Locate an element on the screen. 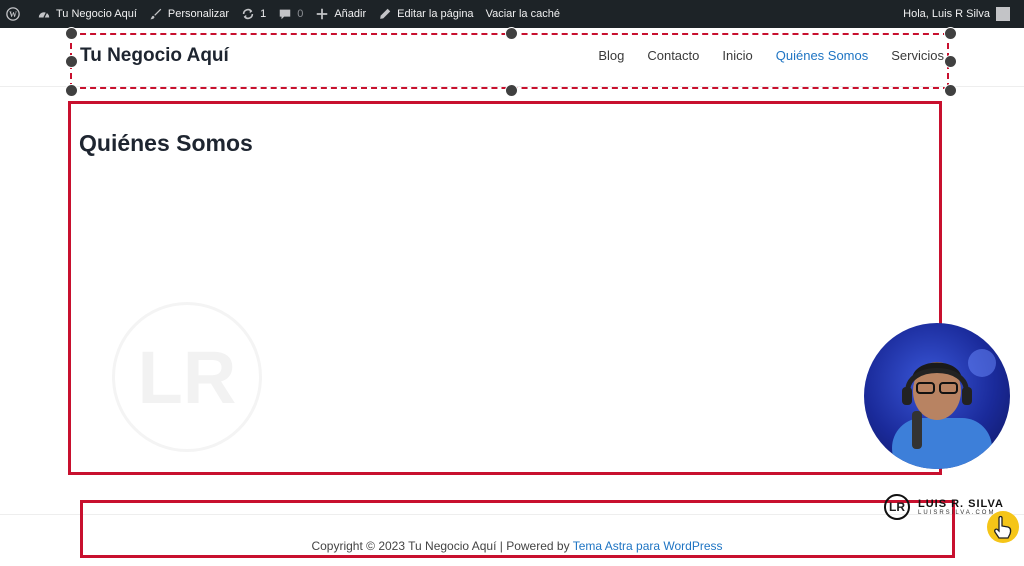 The image size is (1024, 566). site-name-label: Tu Negocio Aquí is located at coordinates (96, 14).